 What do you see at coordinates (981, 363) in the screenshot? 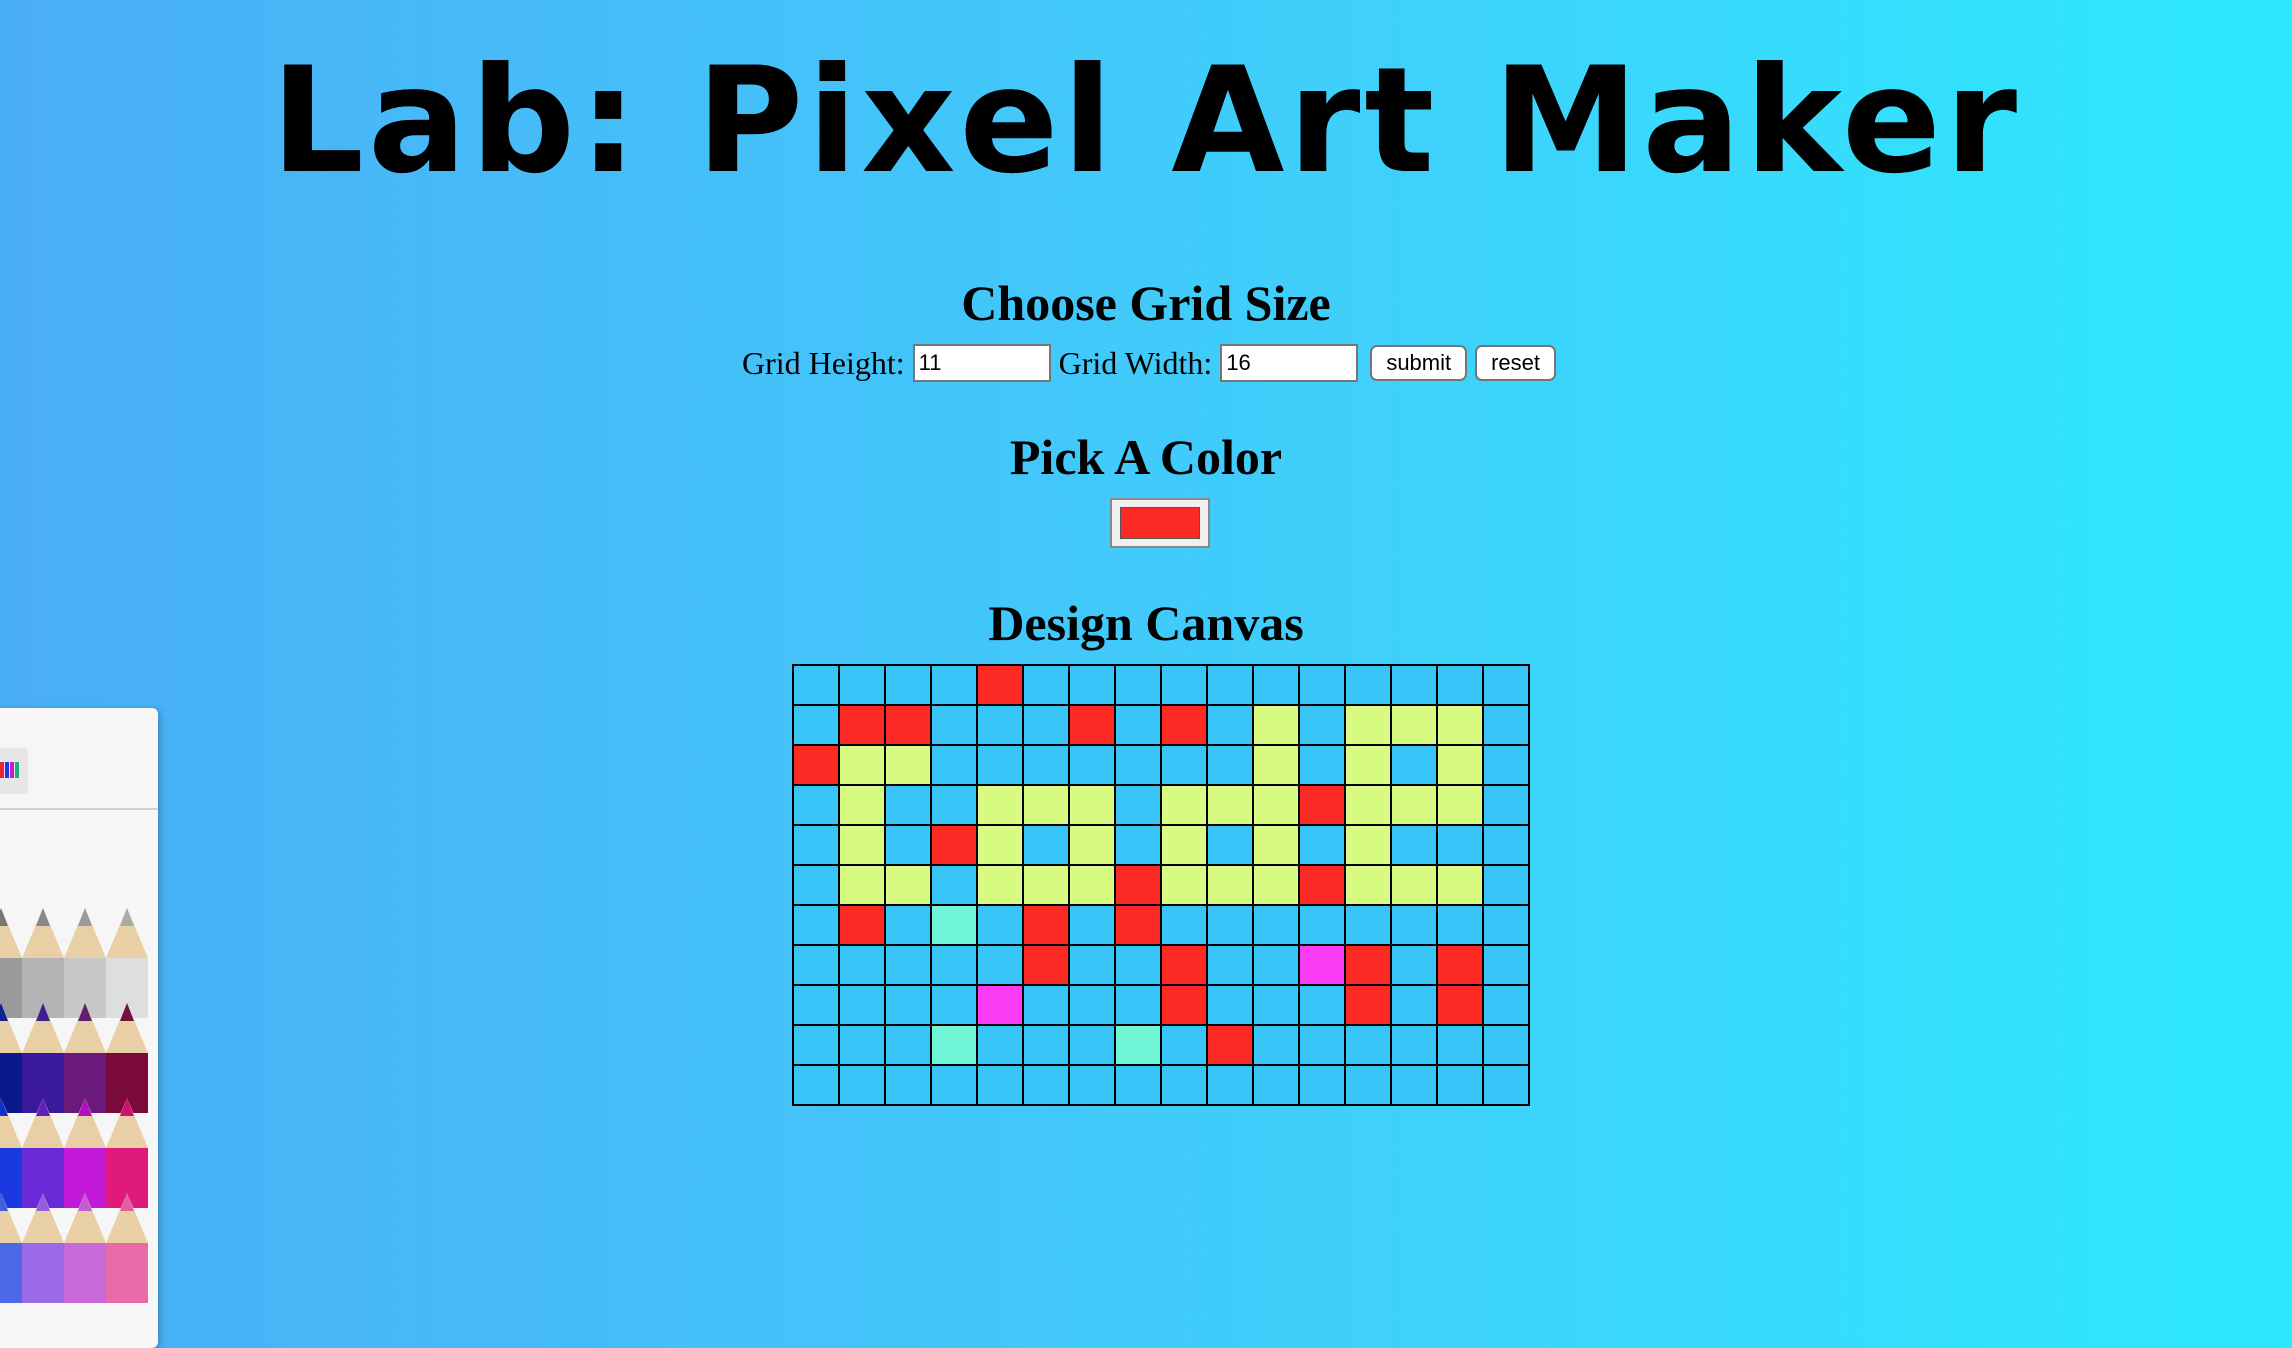
I see `grid-height-input: 11` at bounding box center [981, 363].